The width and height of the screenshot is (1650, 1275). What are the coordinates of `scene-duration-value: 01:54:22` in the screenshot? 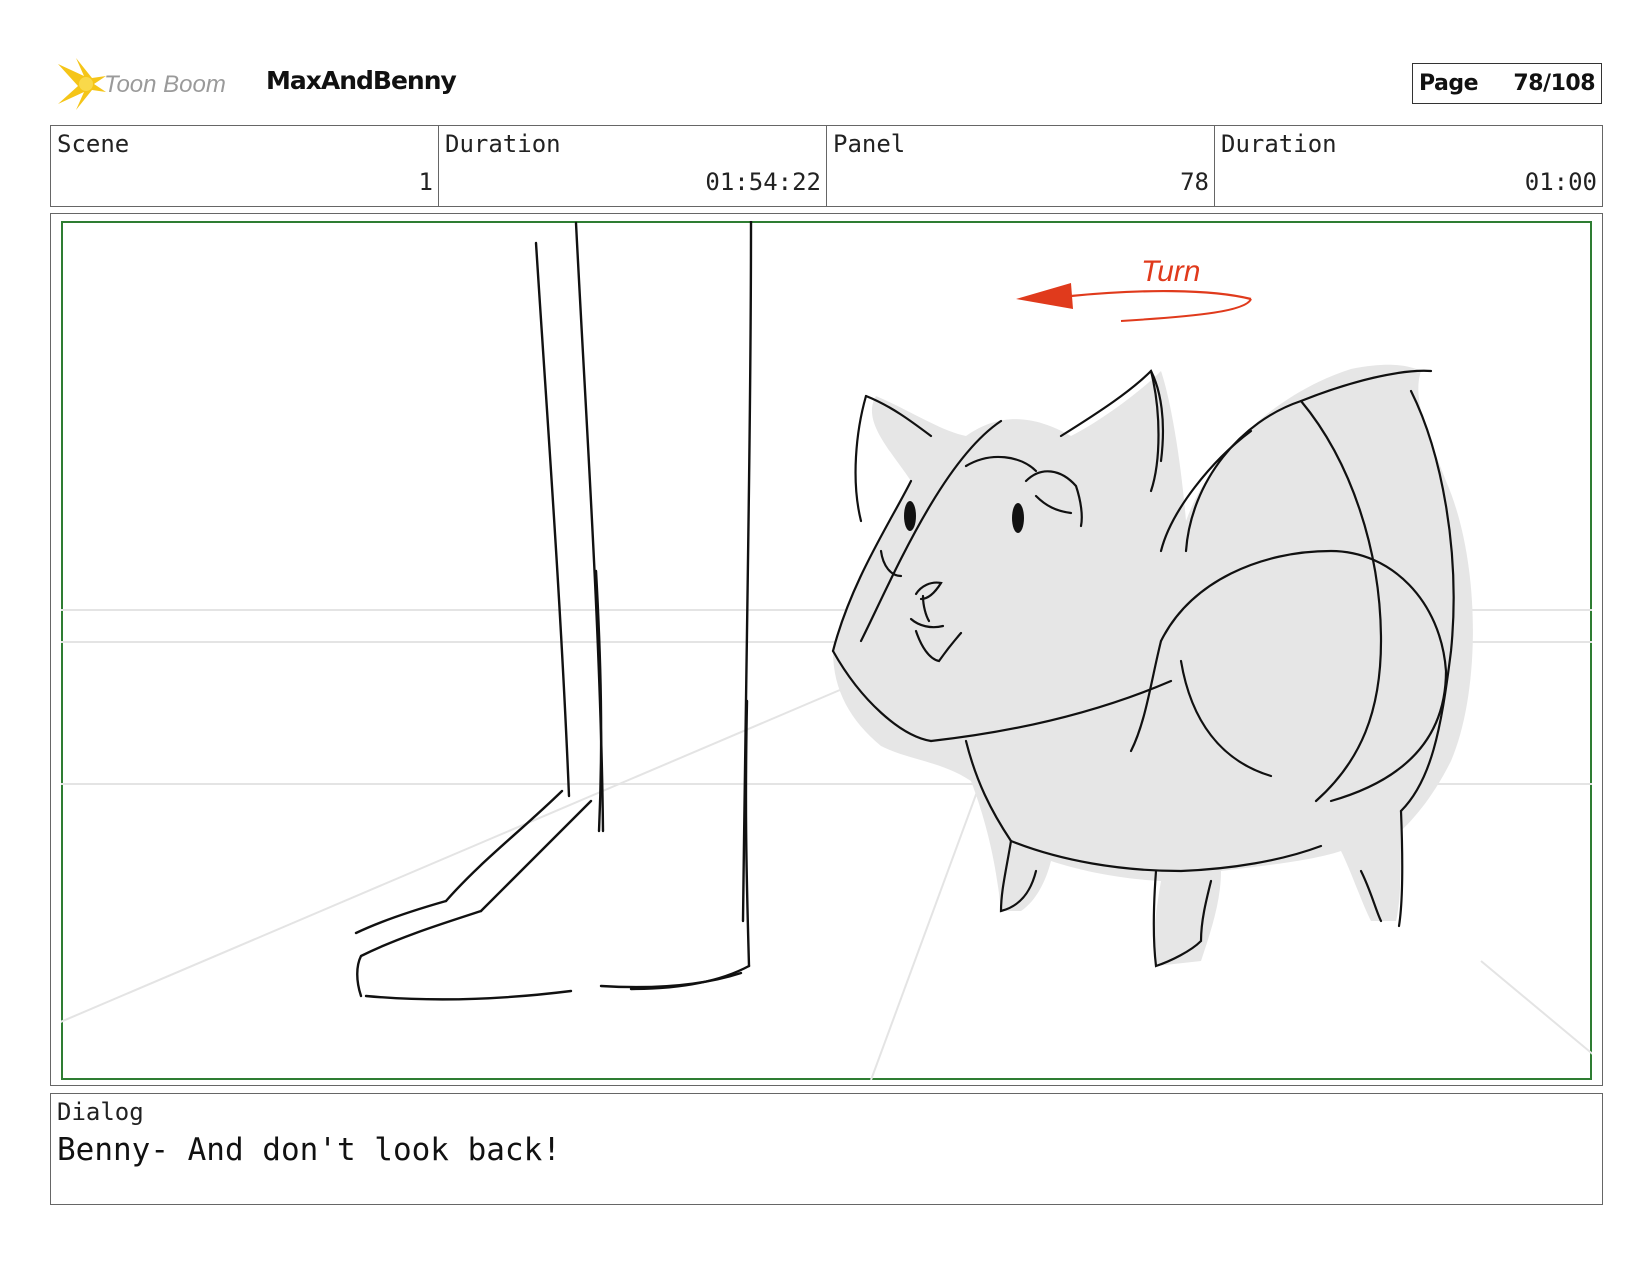 It's located at (763, 182).